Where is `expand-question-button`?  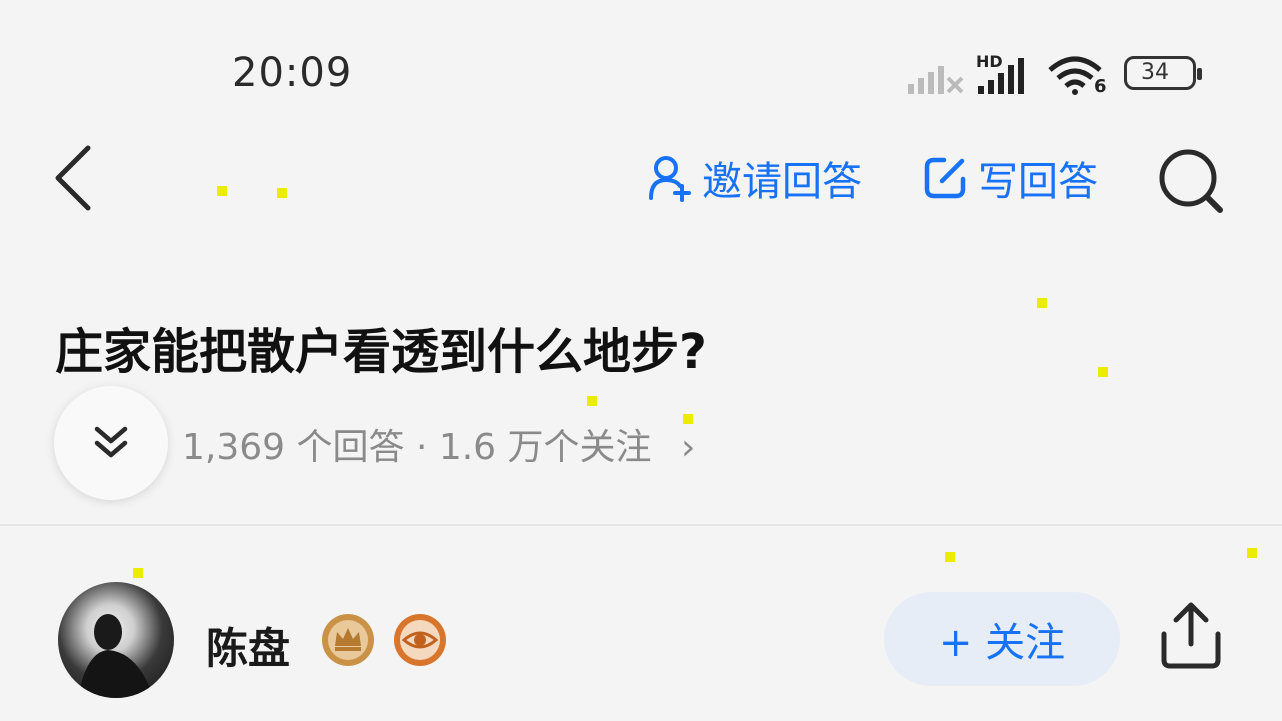
expand-question-button is located at coordinates (111, 443).